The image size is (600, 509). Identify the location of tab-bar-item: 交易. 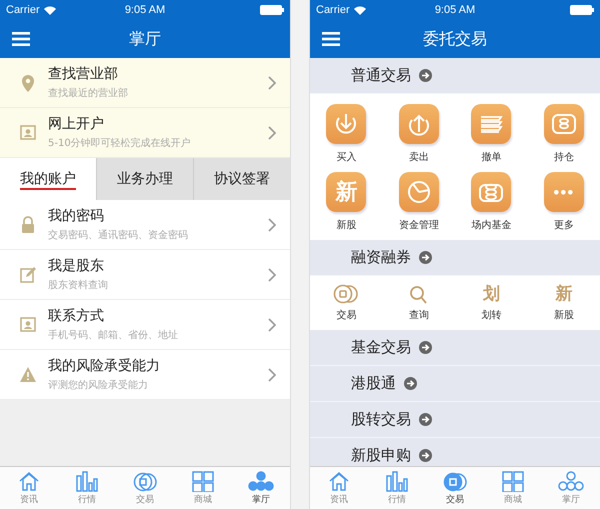
(455, 488).